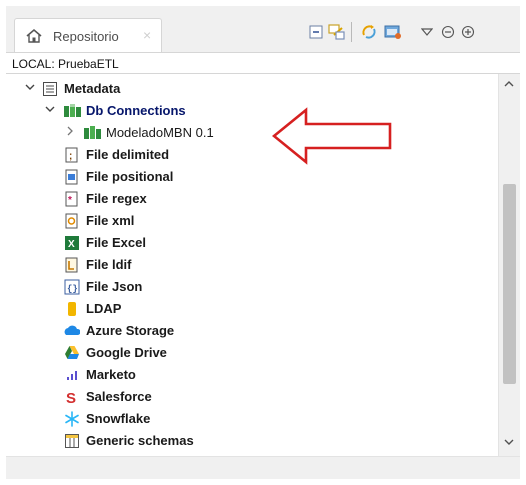 The height and width of the screenshot is (485, 526). What do you see at coordinates (468, 32) in the screenshot?
I see `maximize-icon` at bounding box center [468, 32].